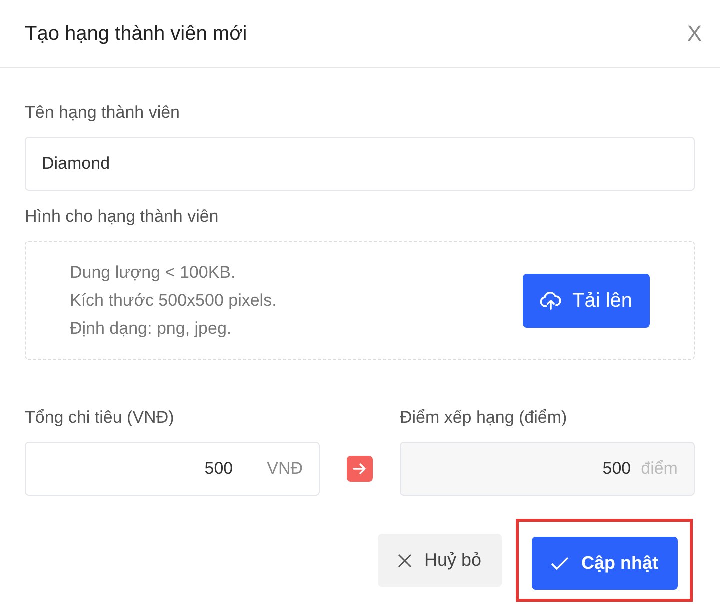 The height and width of the screenshot is (604, 720). What do you see at coordinates (360, 164) in the screenshot?
I see `name-input-field: Diamond` at bounding box center [360, 164].